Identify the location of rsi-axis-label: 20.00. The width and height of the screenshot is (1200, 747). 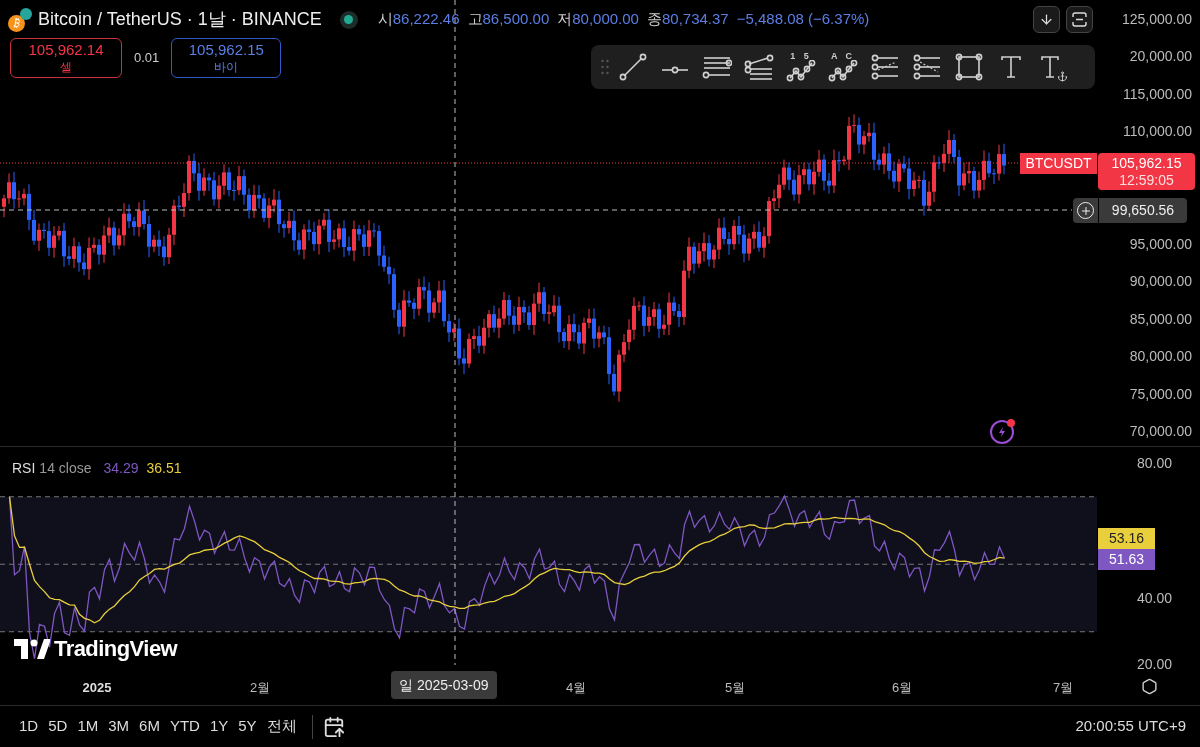
(1154, 664).